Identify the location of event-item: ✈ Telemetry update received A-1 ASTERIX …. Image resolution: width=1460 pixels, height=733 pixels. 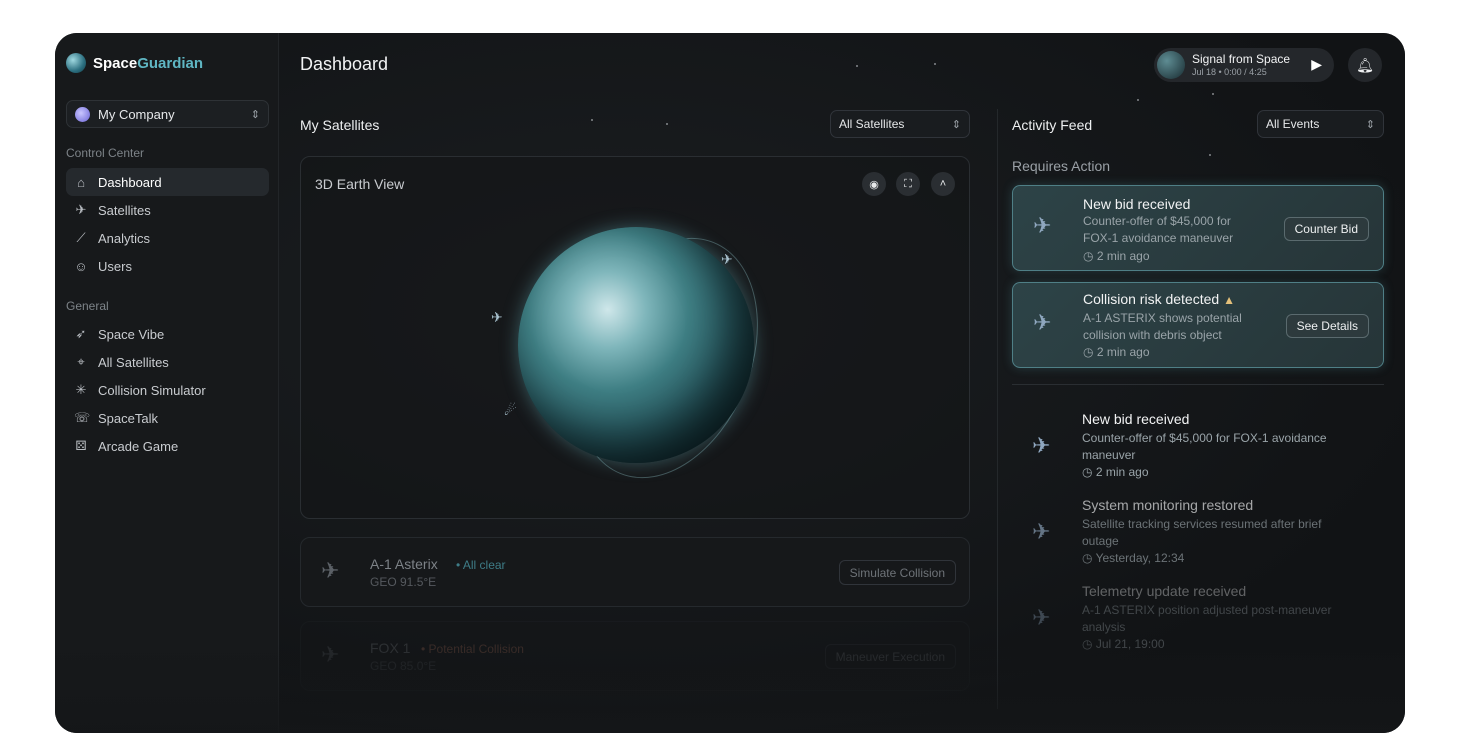
(1198, 615).